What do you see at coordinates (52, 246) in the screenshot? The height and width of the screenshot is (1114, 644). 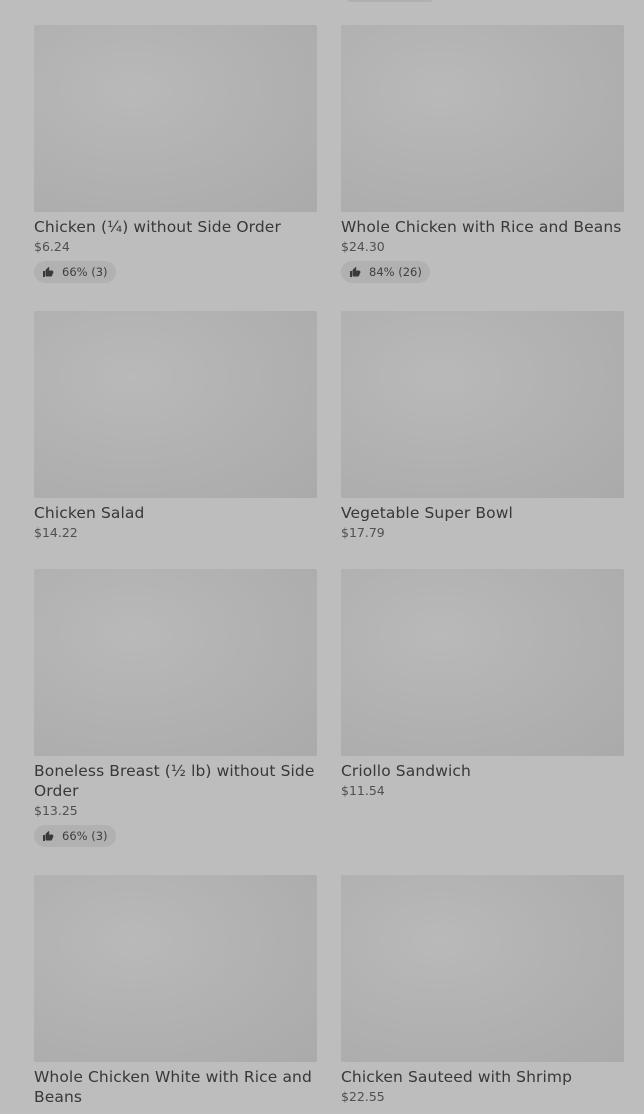 I see `menu-item-price: $6.24` at bounding box center [52, 246].